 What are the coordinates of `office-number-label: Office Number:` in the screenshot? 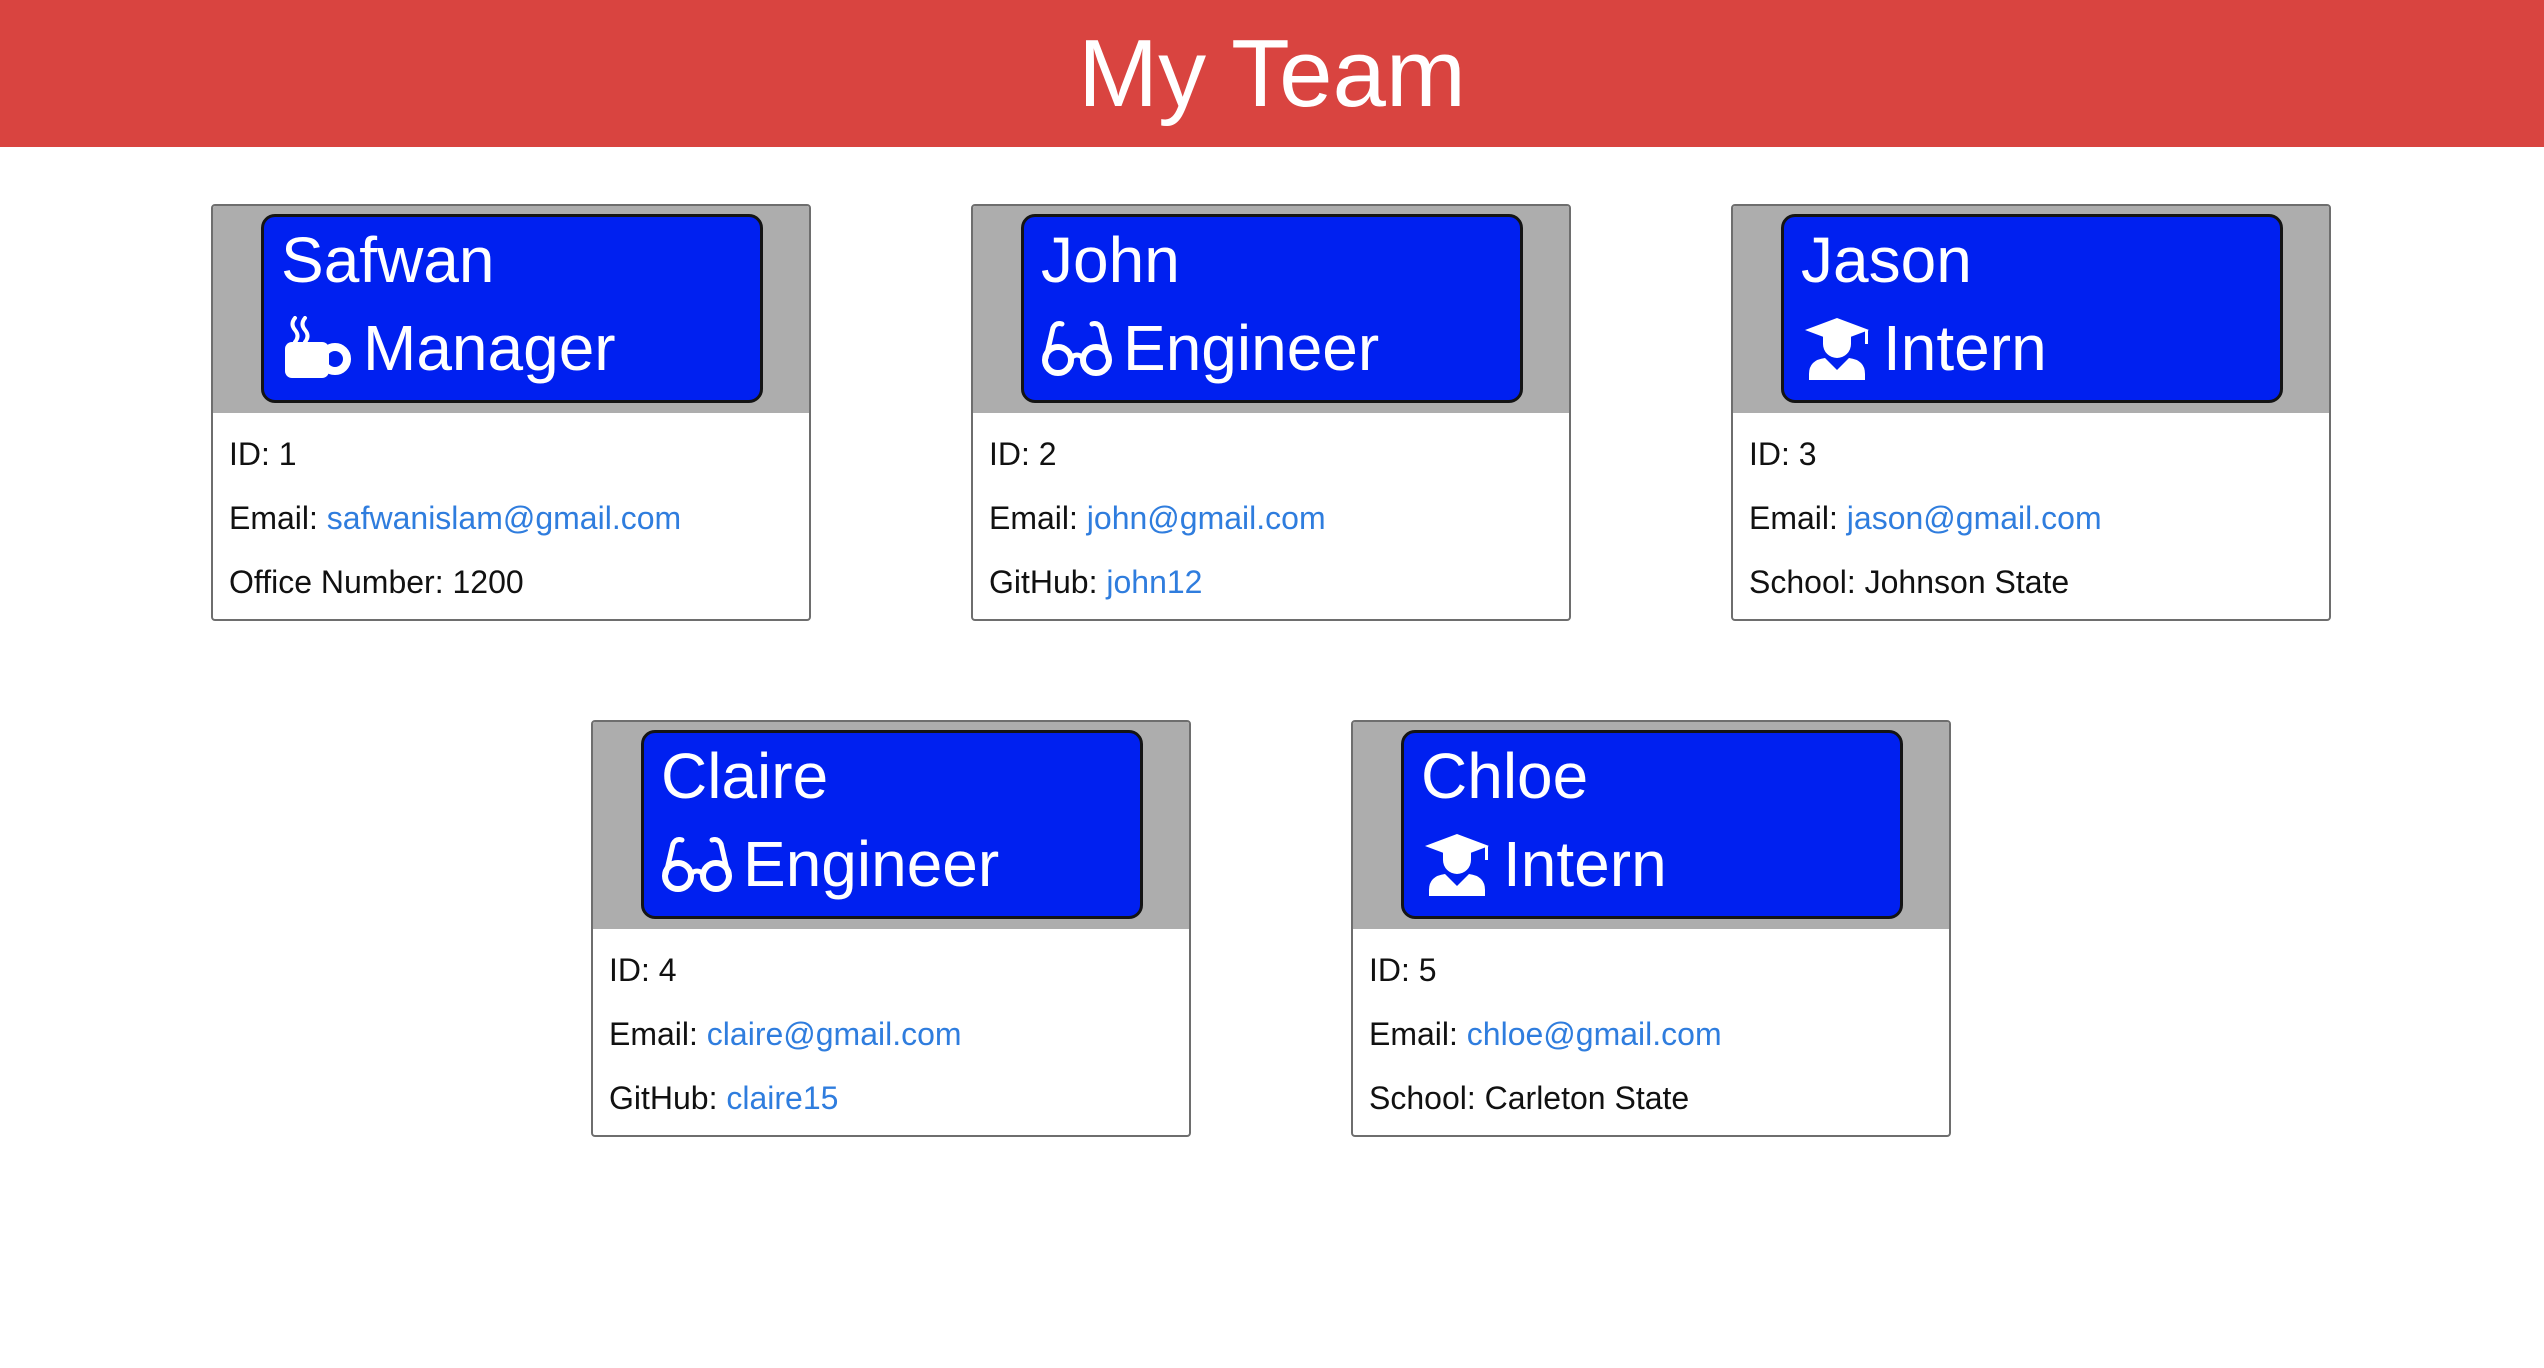 It's located at (336, 582).